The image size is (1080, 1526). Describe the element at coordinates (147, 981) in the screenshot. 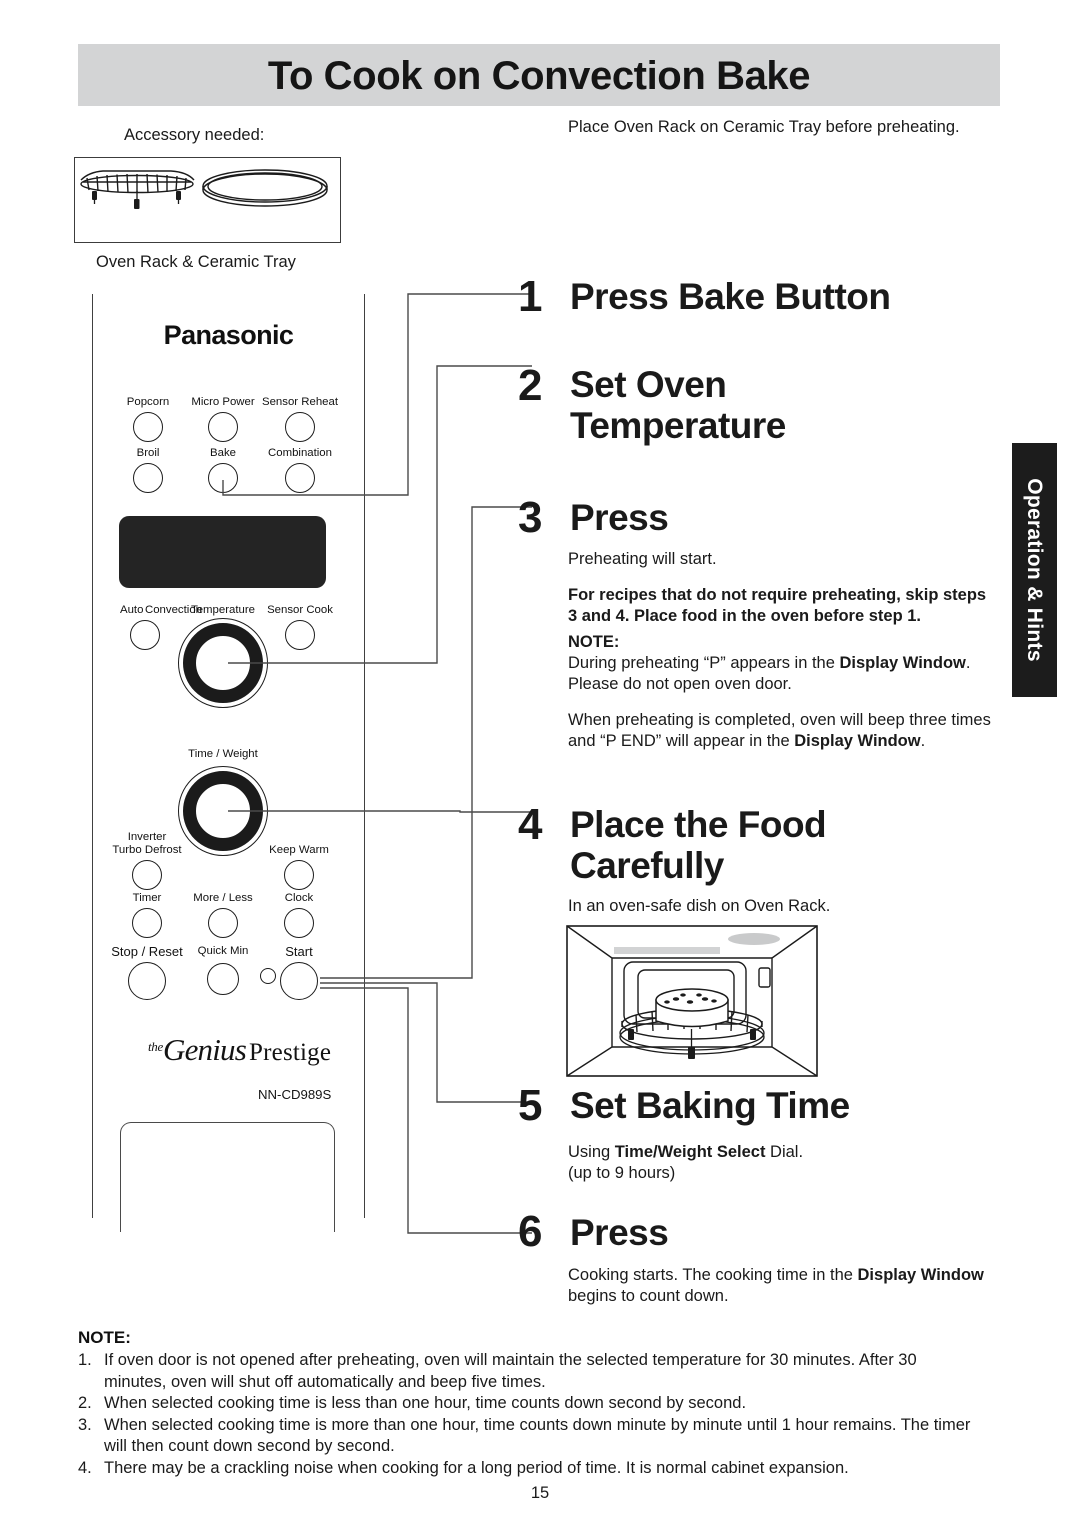

I see `stop-reset-button` at that location.